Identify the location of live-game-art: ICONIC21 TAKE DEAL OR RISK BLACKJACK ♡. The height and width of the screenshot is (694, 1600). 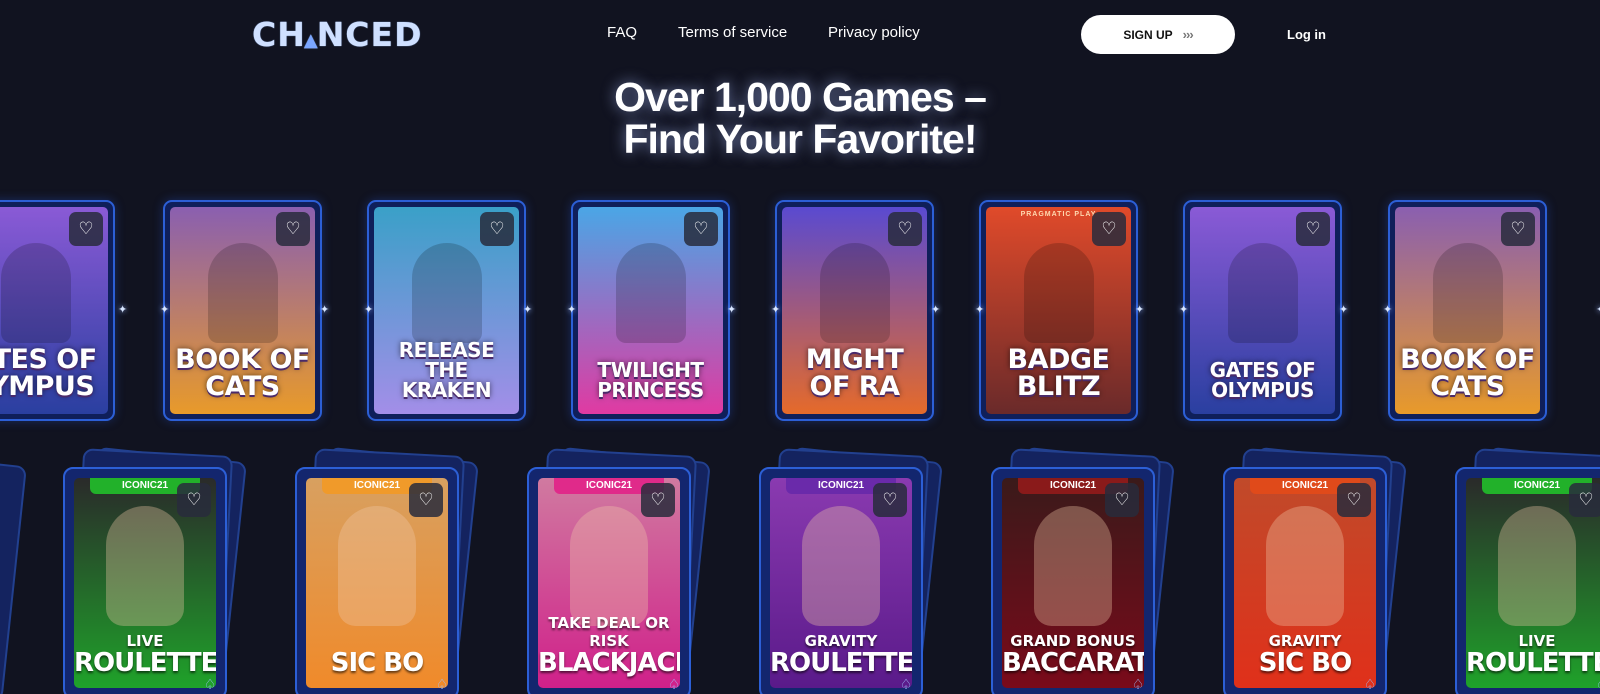
(609, 583).